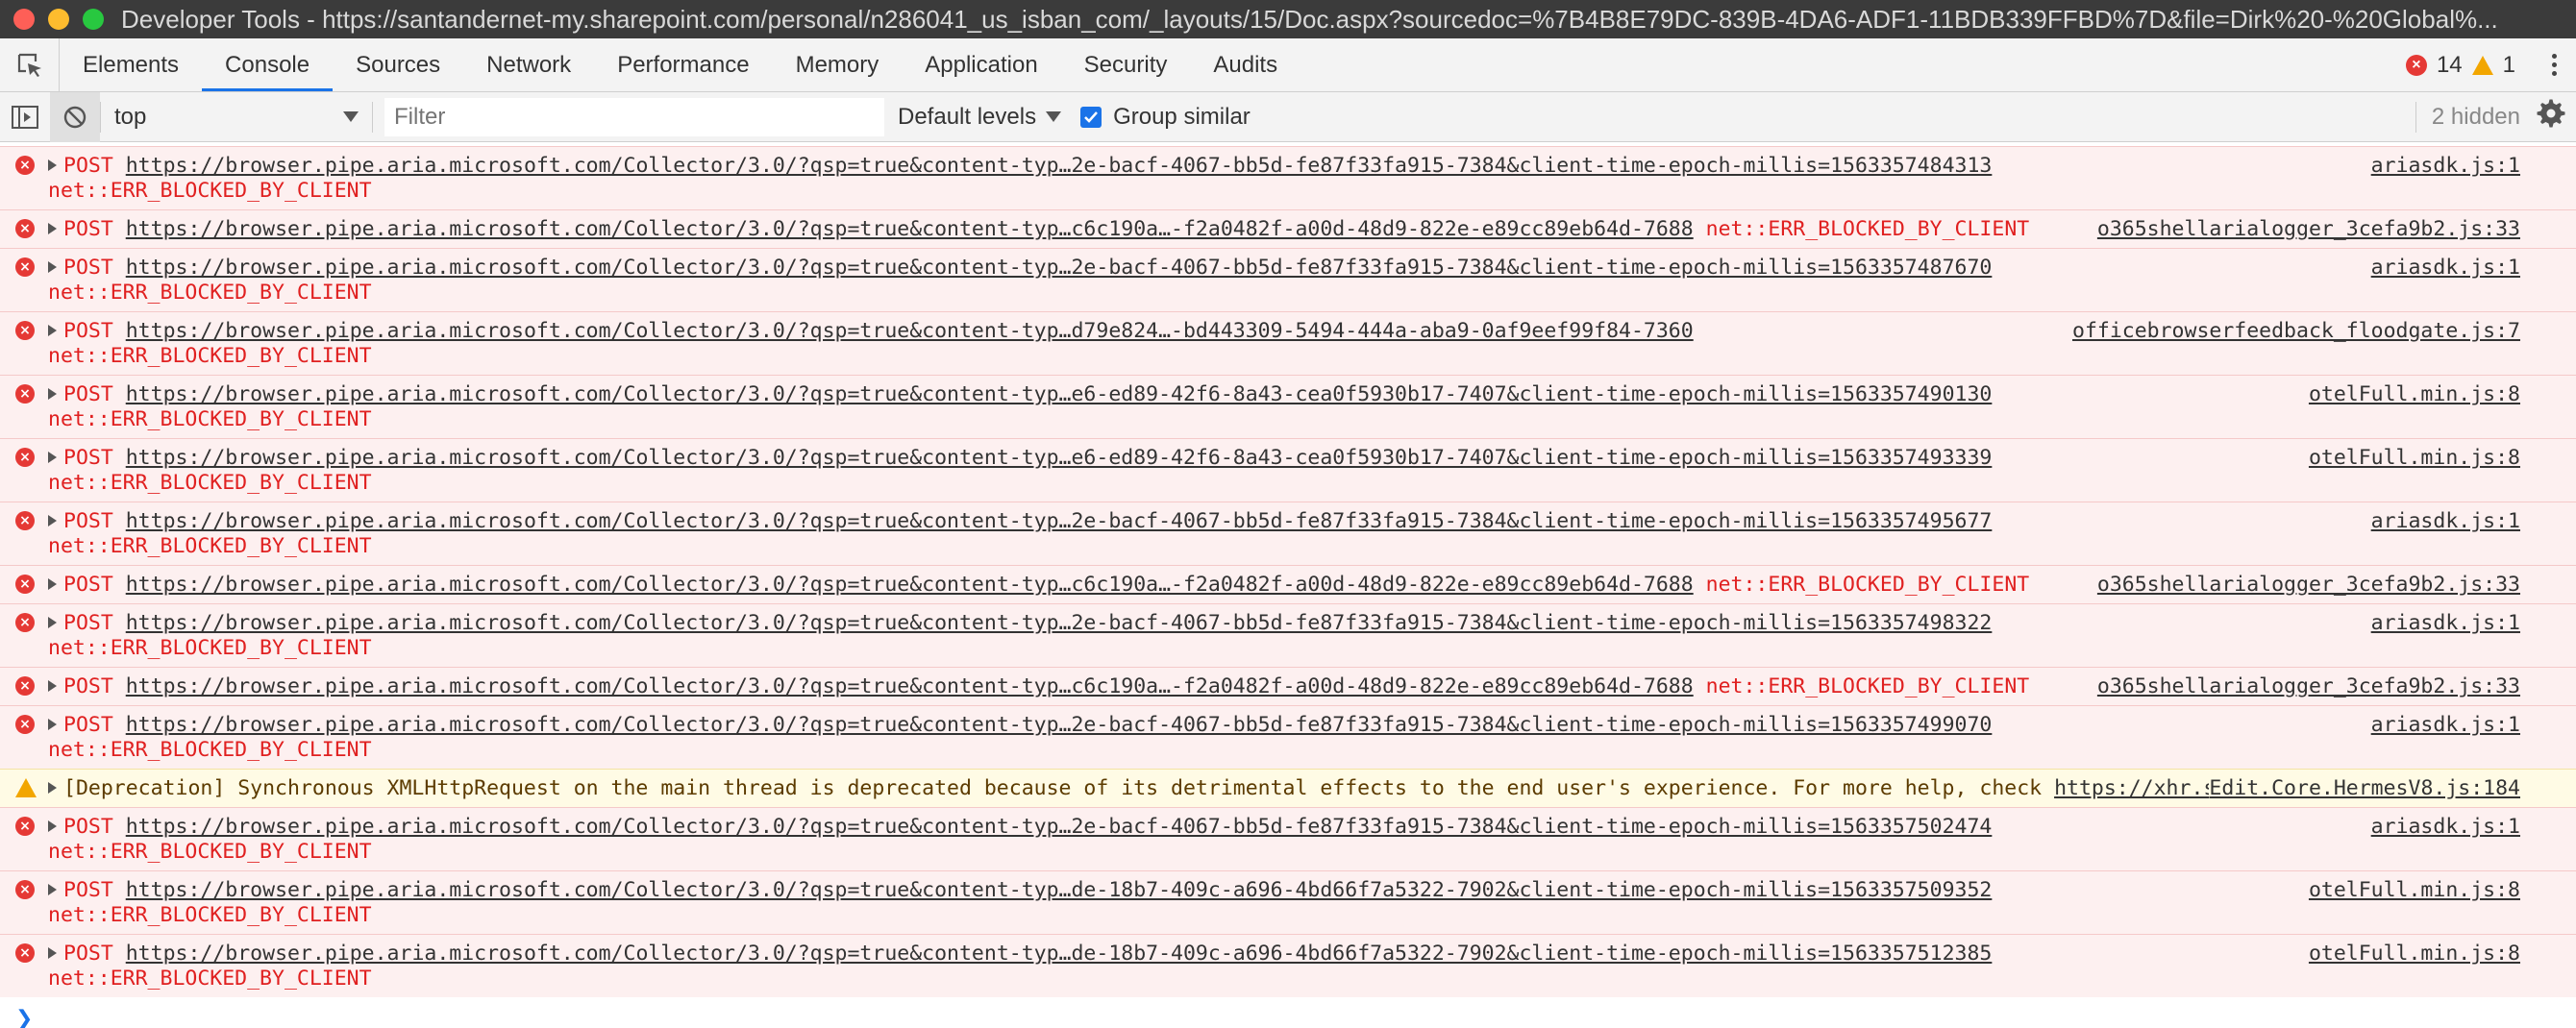 Image resolution: width=2576 pixels, height=1028 pixels. What do you see at coordinates (2475, 116) in the screenshot?
I see `hidden-count: 2 hidden` at bounding box center [2475, 116].